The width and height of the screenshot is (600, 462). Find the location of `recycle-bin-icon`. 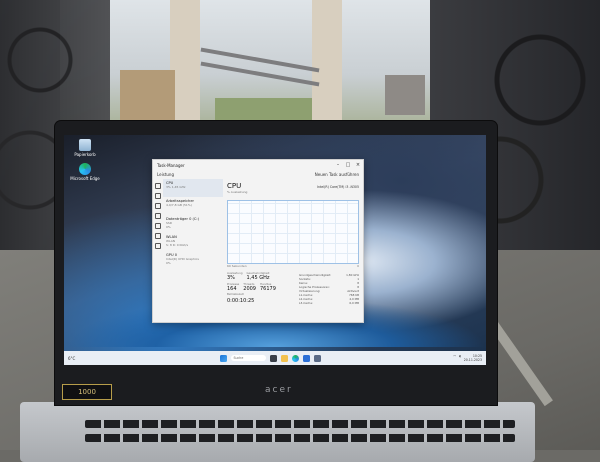

recycle-bin-icon is located at coordinates (85, 145).